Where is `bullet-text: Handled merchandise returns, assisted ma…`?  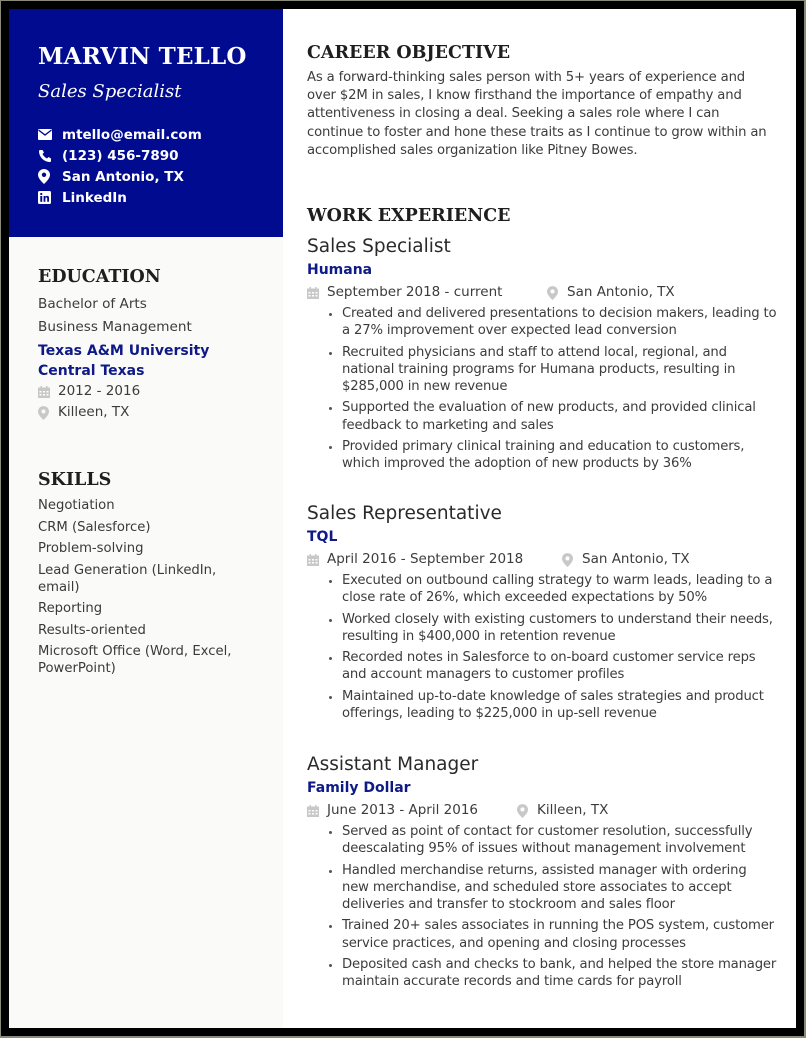 bullet-text: Handled merchandise returns, assisted ma… is located at coordinates (544, 887).